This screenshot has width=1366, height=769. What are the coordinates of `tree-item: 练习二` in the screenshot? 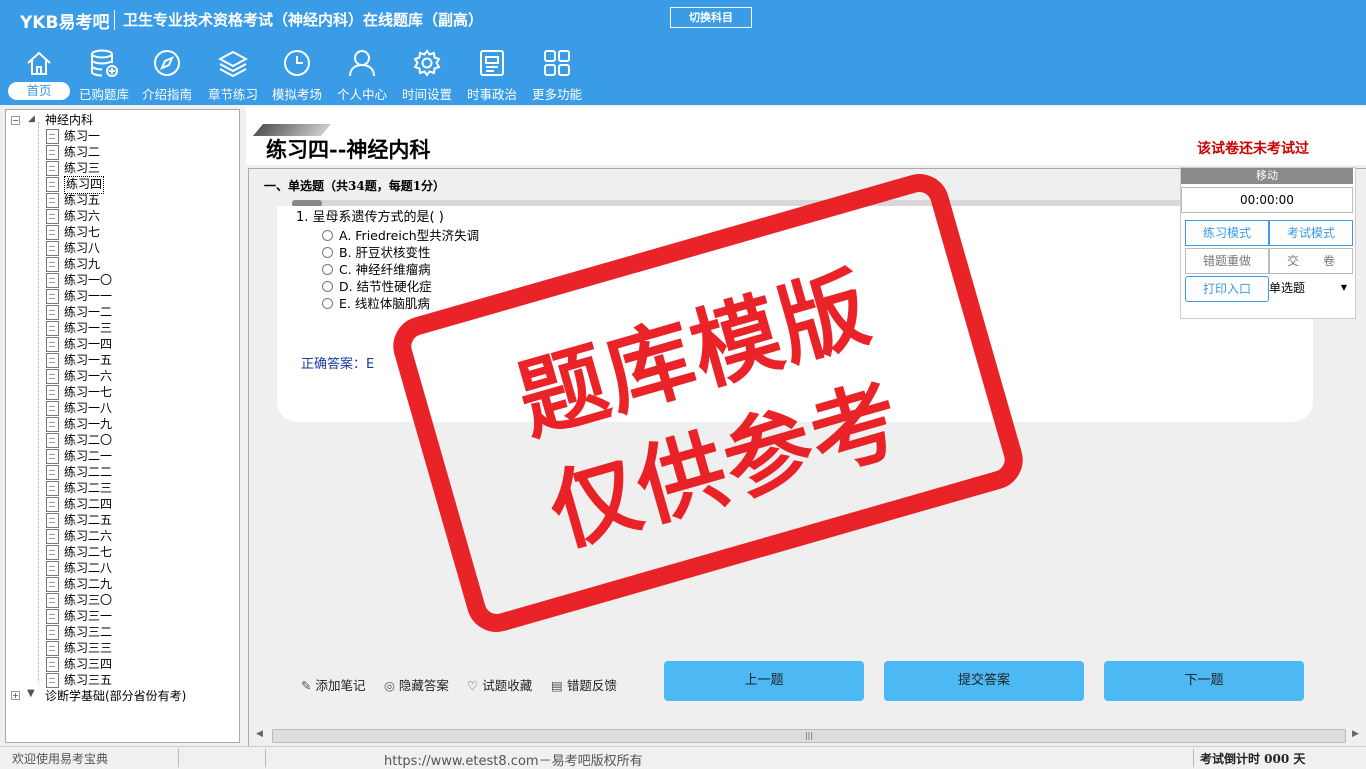 It's located at (82, 152).